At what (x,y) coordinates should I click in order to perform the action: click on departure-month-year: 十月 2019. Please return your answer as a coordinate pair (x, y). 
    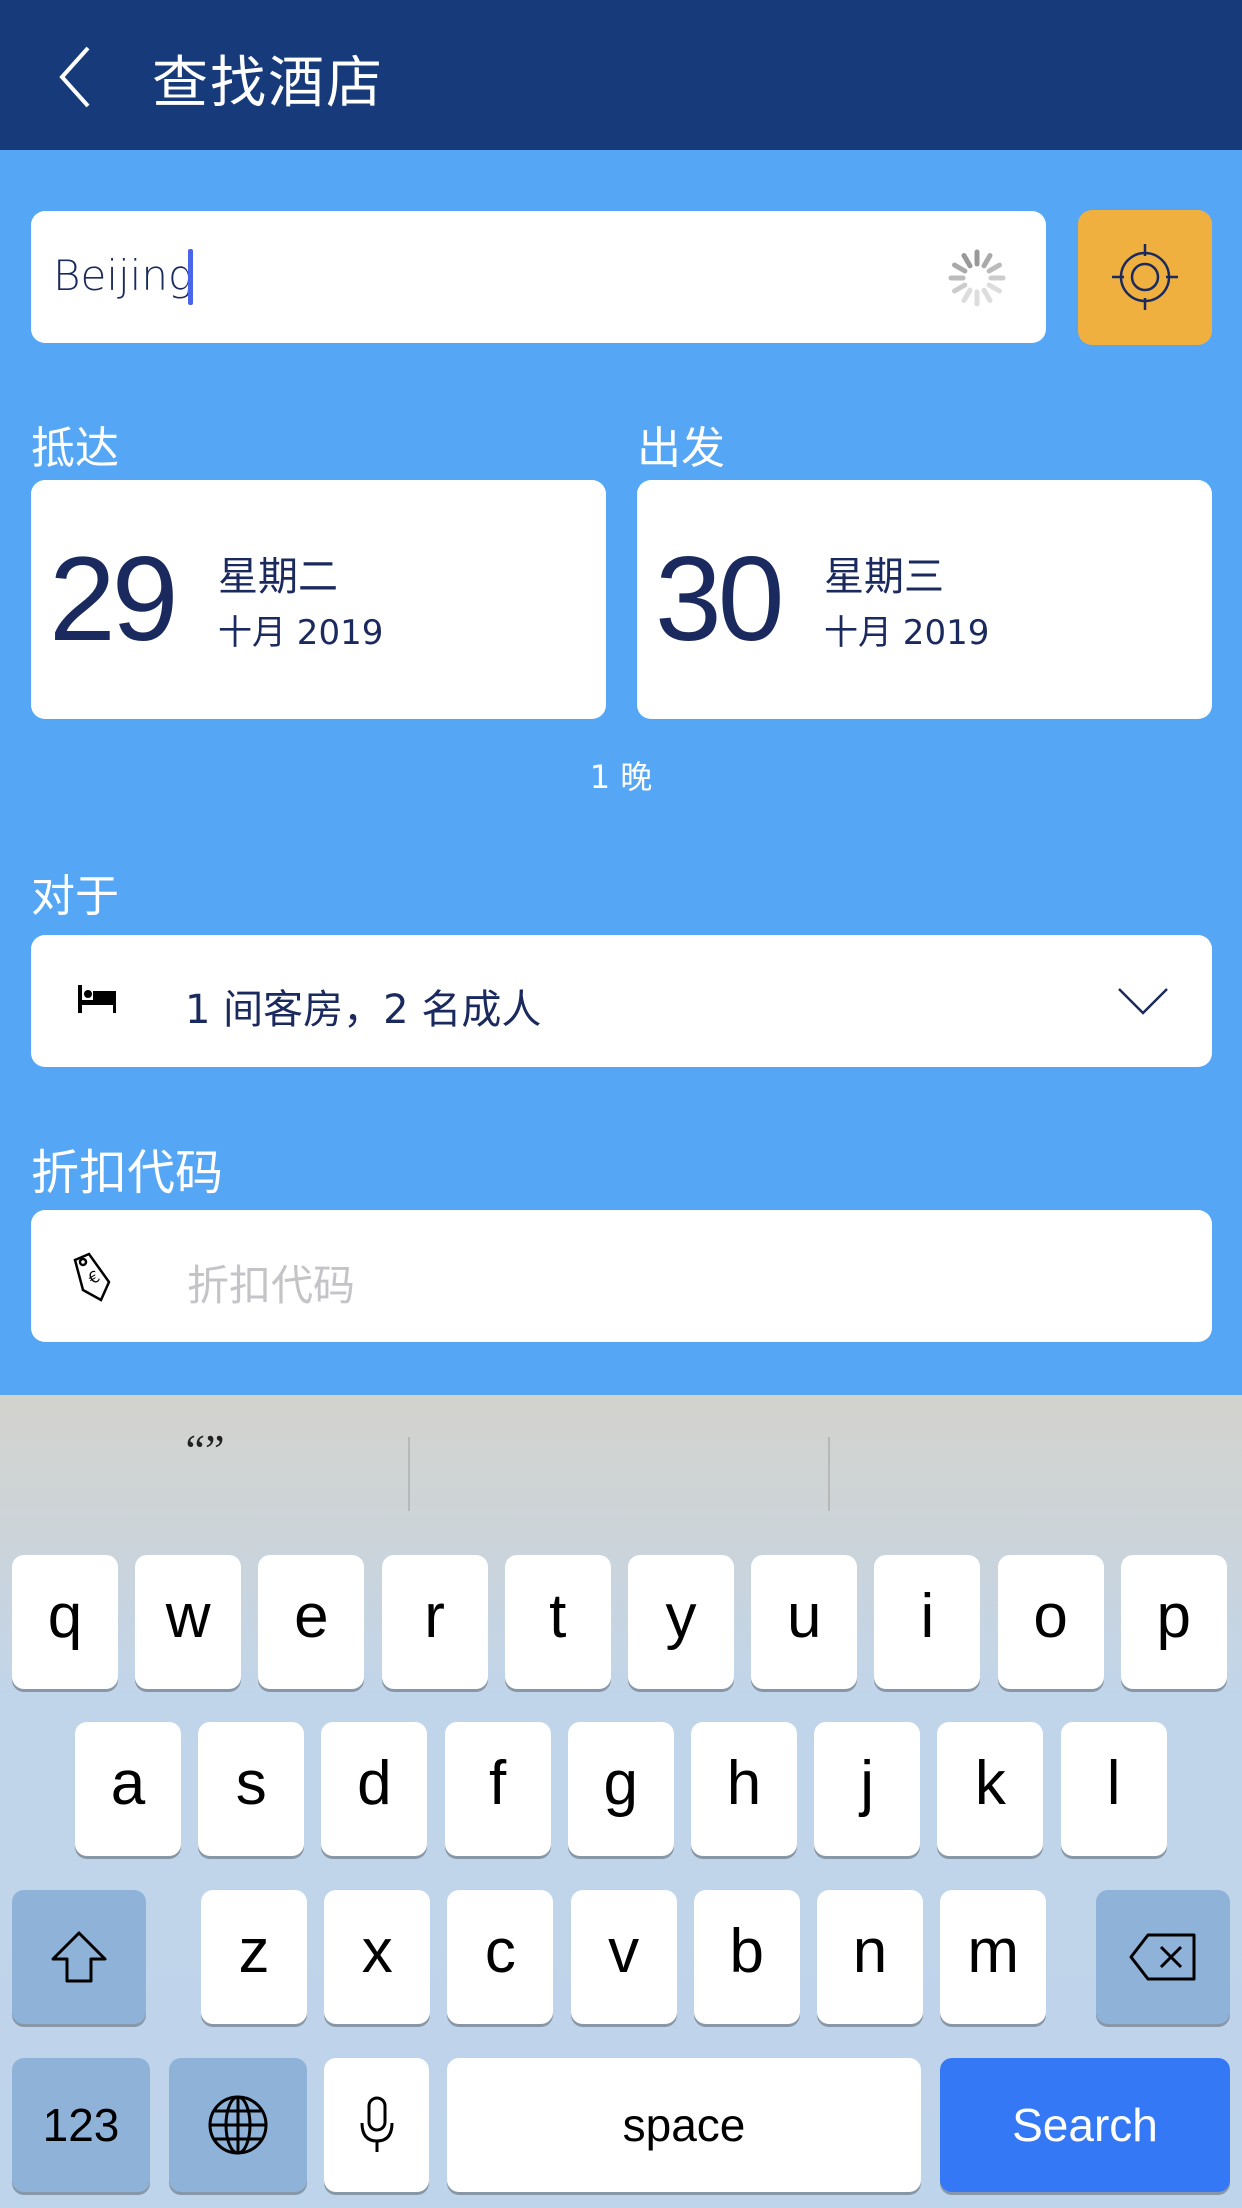
    Looking at the image, I should click on (907, 633).